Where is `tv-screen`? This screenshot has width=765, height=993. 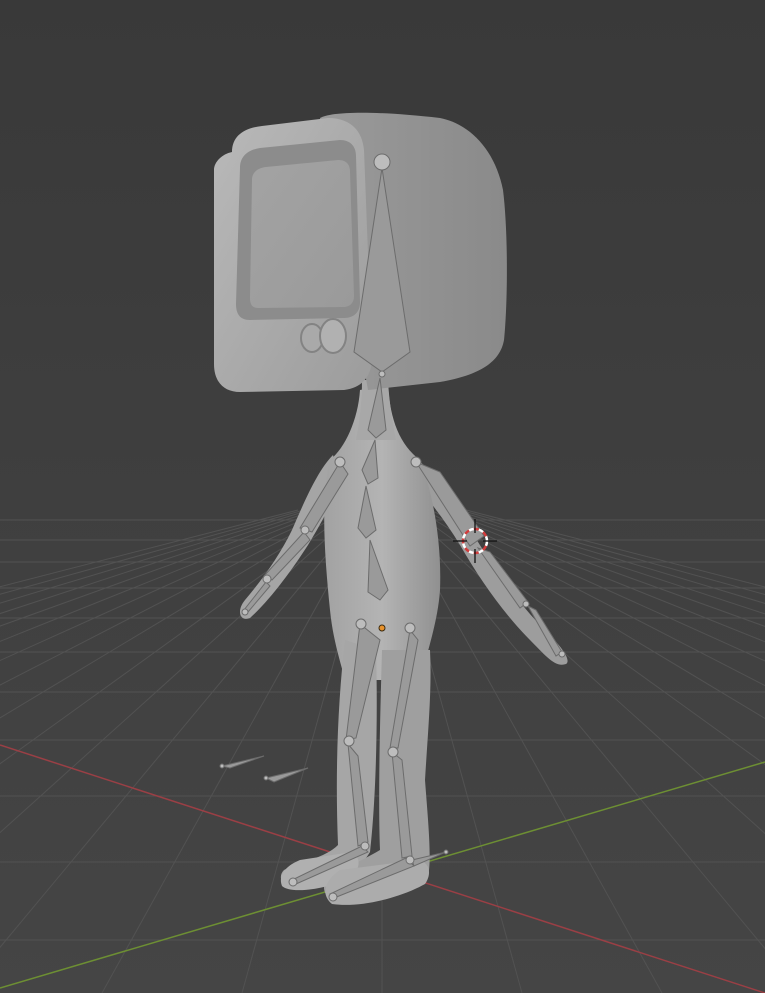
tv-screen is located at coordinates (302, 234).